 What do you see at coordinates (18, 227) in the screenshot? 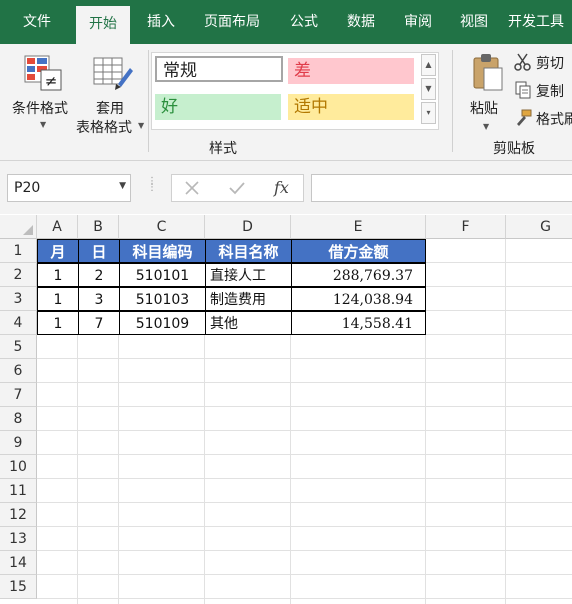
I see `select-all-corner` at bounding box center [18, 227].